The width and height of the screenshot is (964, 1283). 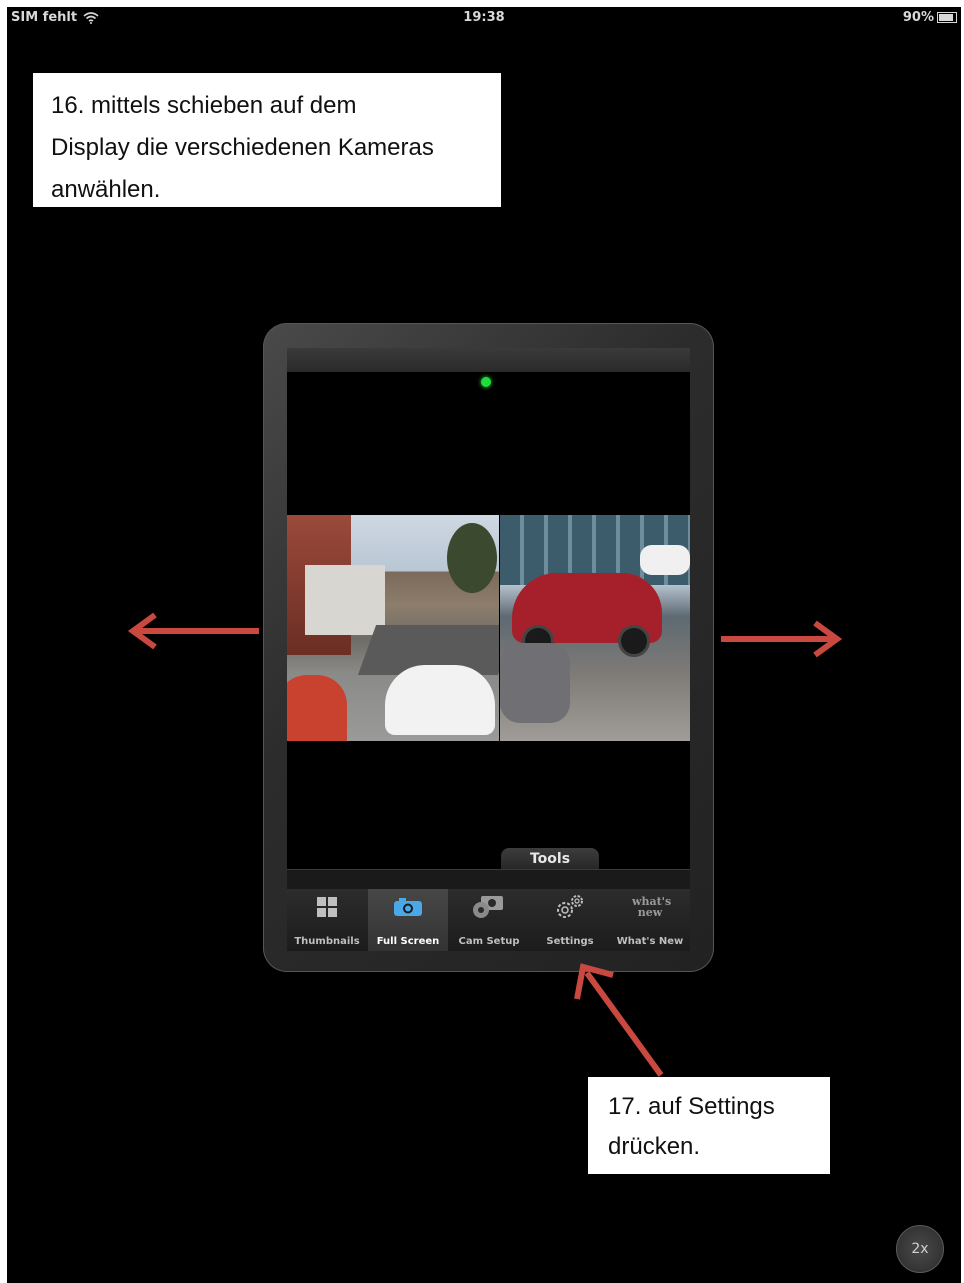 What do you see at coordinates (242, 147) in the screenshot?
I see `callout-16-line-2: Display die verschiedenen Kameras` at bounding box center [242, 147].